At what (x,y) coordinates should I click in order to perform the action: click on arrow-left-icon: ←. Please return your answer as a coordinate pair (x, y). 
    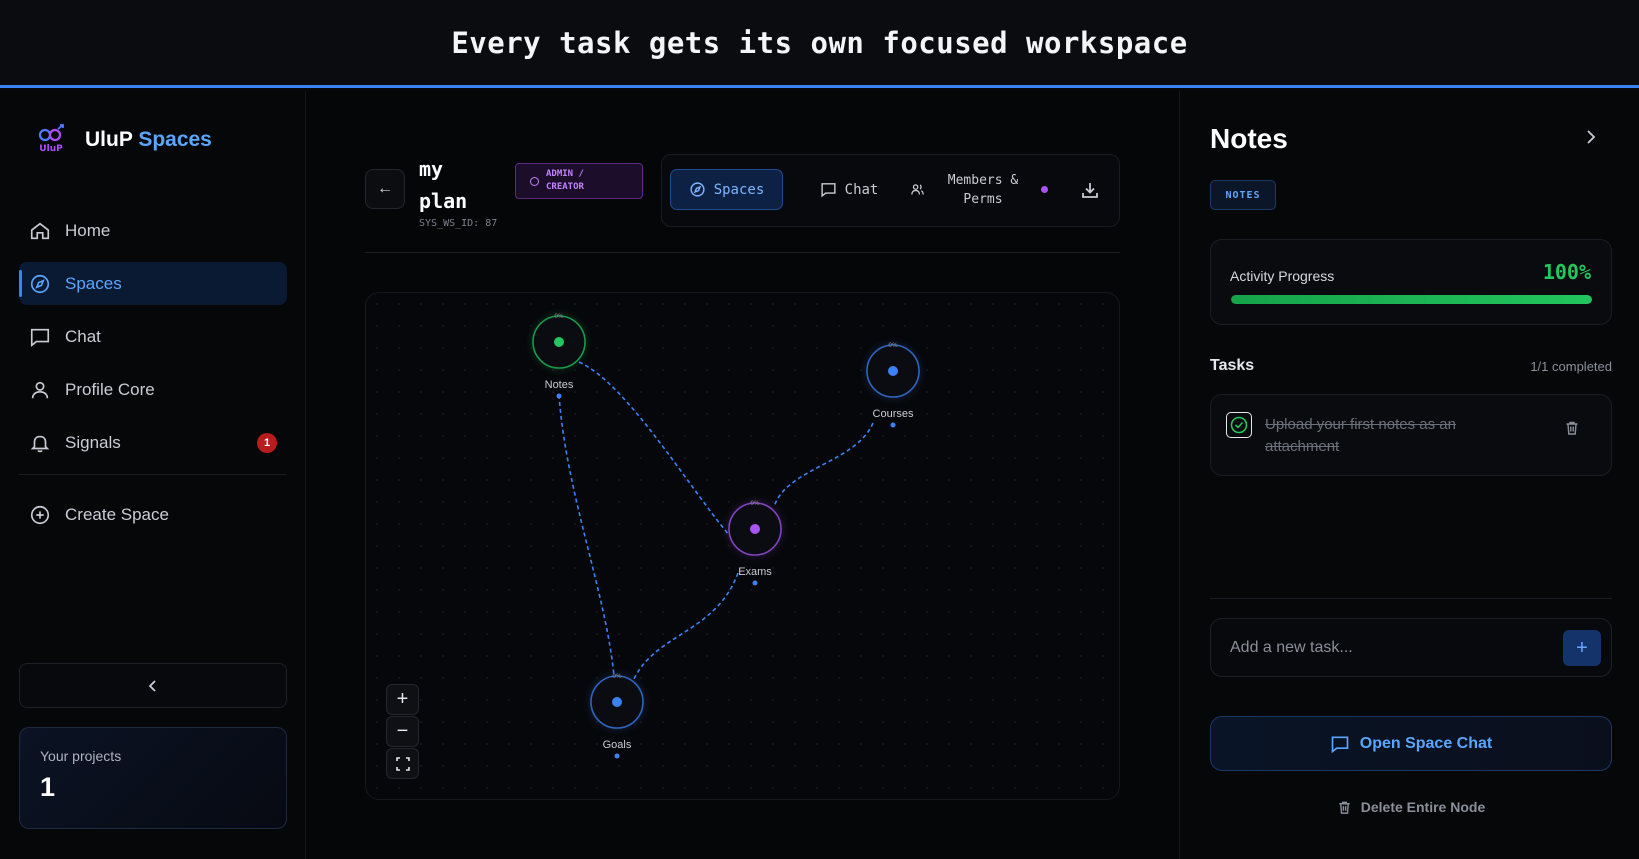
    Looking at the image, I should click on (385, 188).